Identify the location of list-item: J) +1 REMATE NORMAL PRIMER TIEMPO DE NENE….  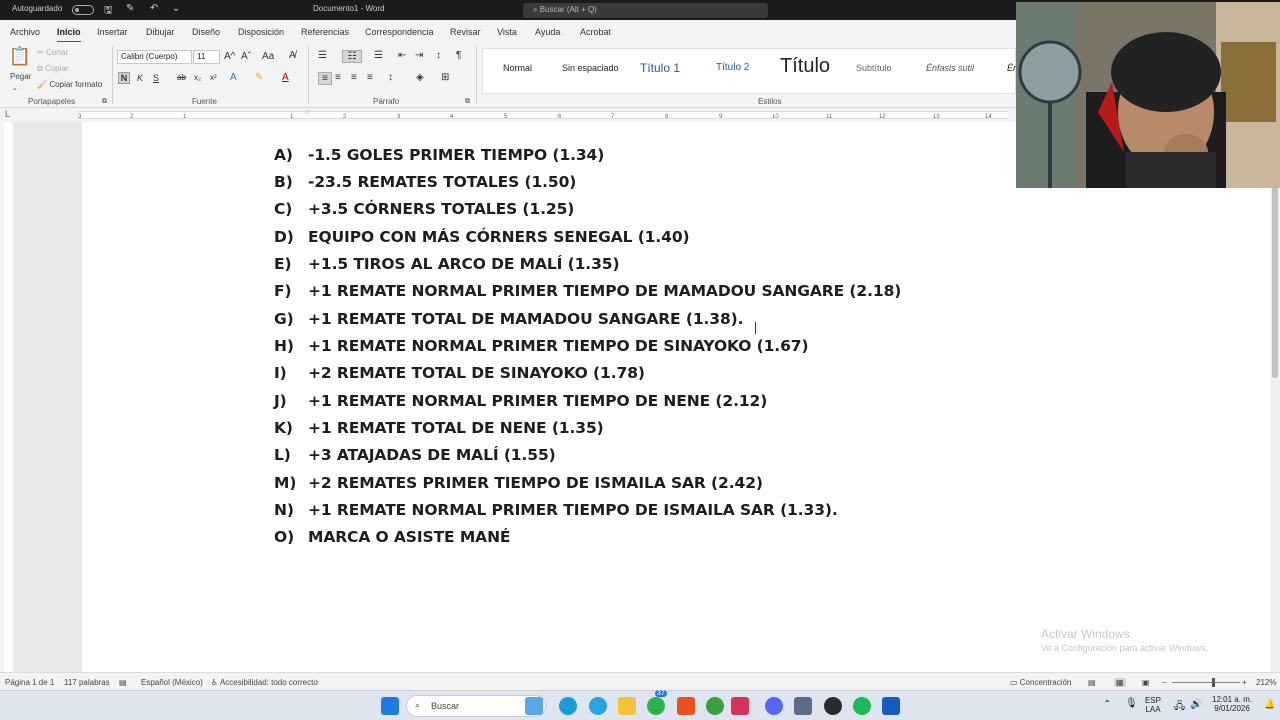
(520, 401).